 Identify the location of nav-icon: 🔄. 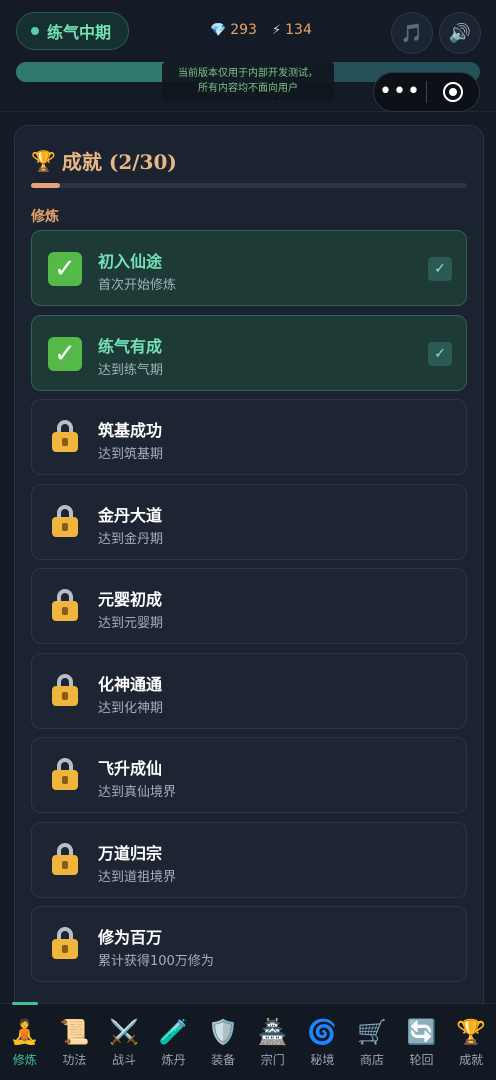
(421, 1032).